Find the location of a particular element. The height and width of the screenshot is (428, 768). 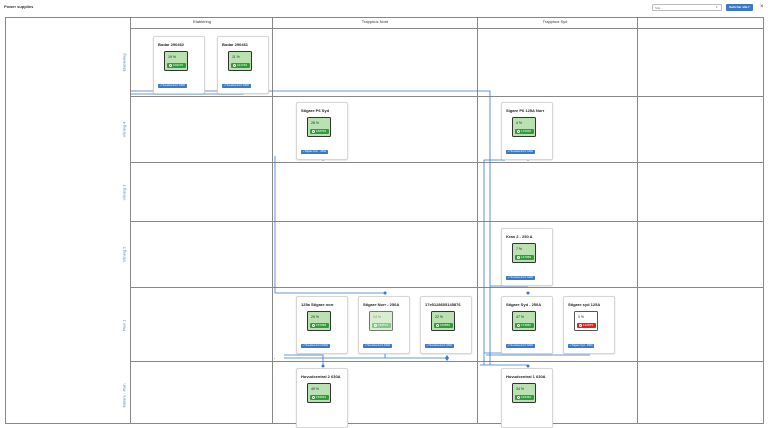

load-percent: 47 % is located at coordinates (520, 317).